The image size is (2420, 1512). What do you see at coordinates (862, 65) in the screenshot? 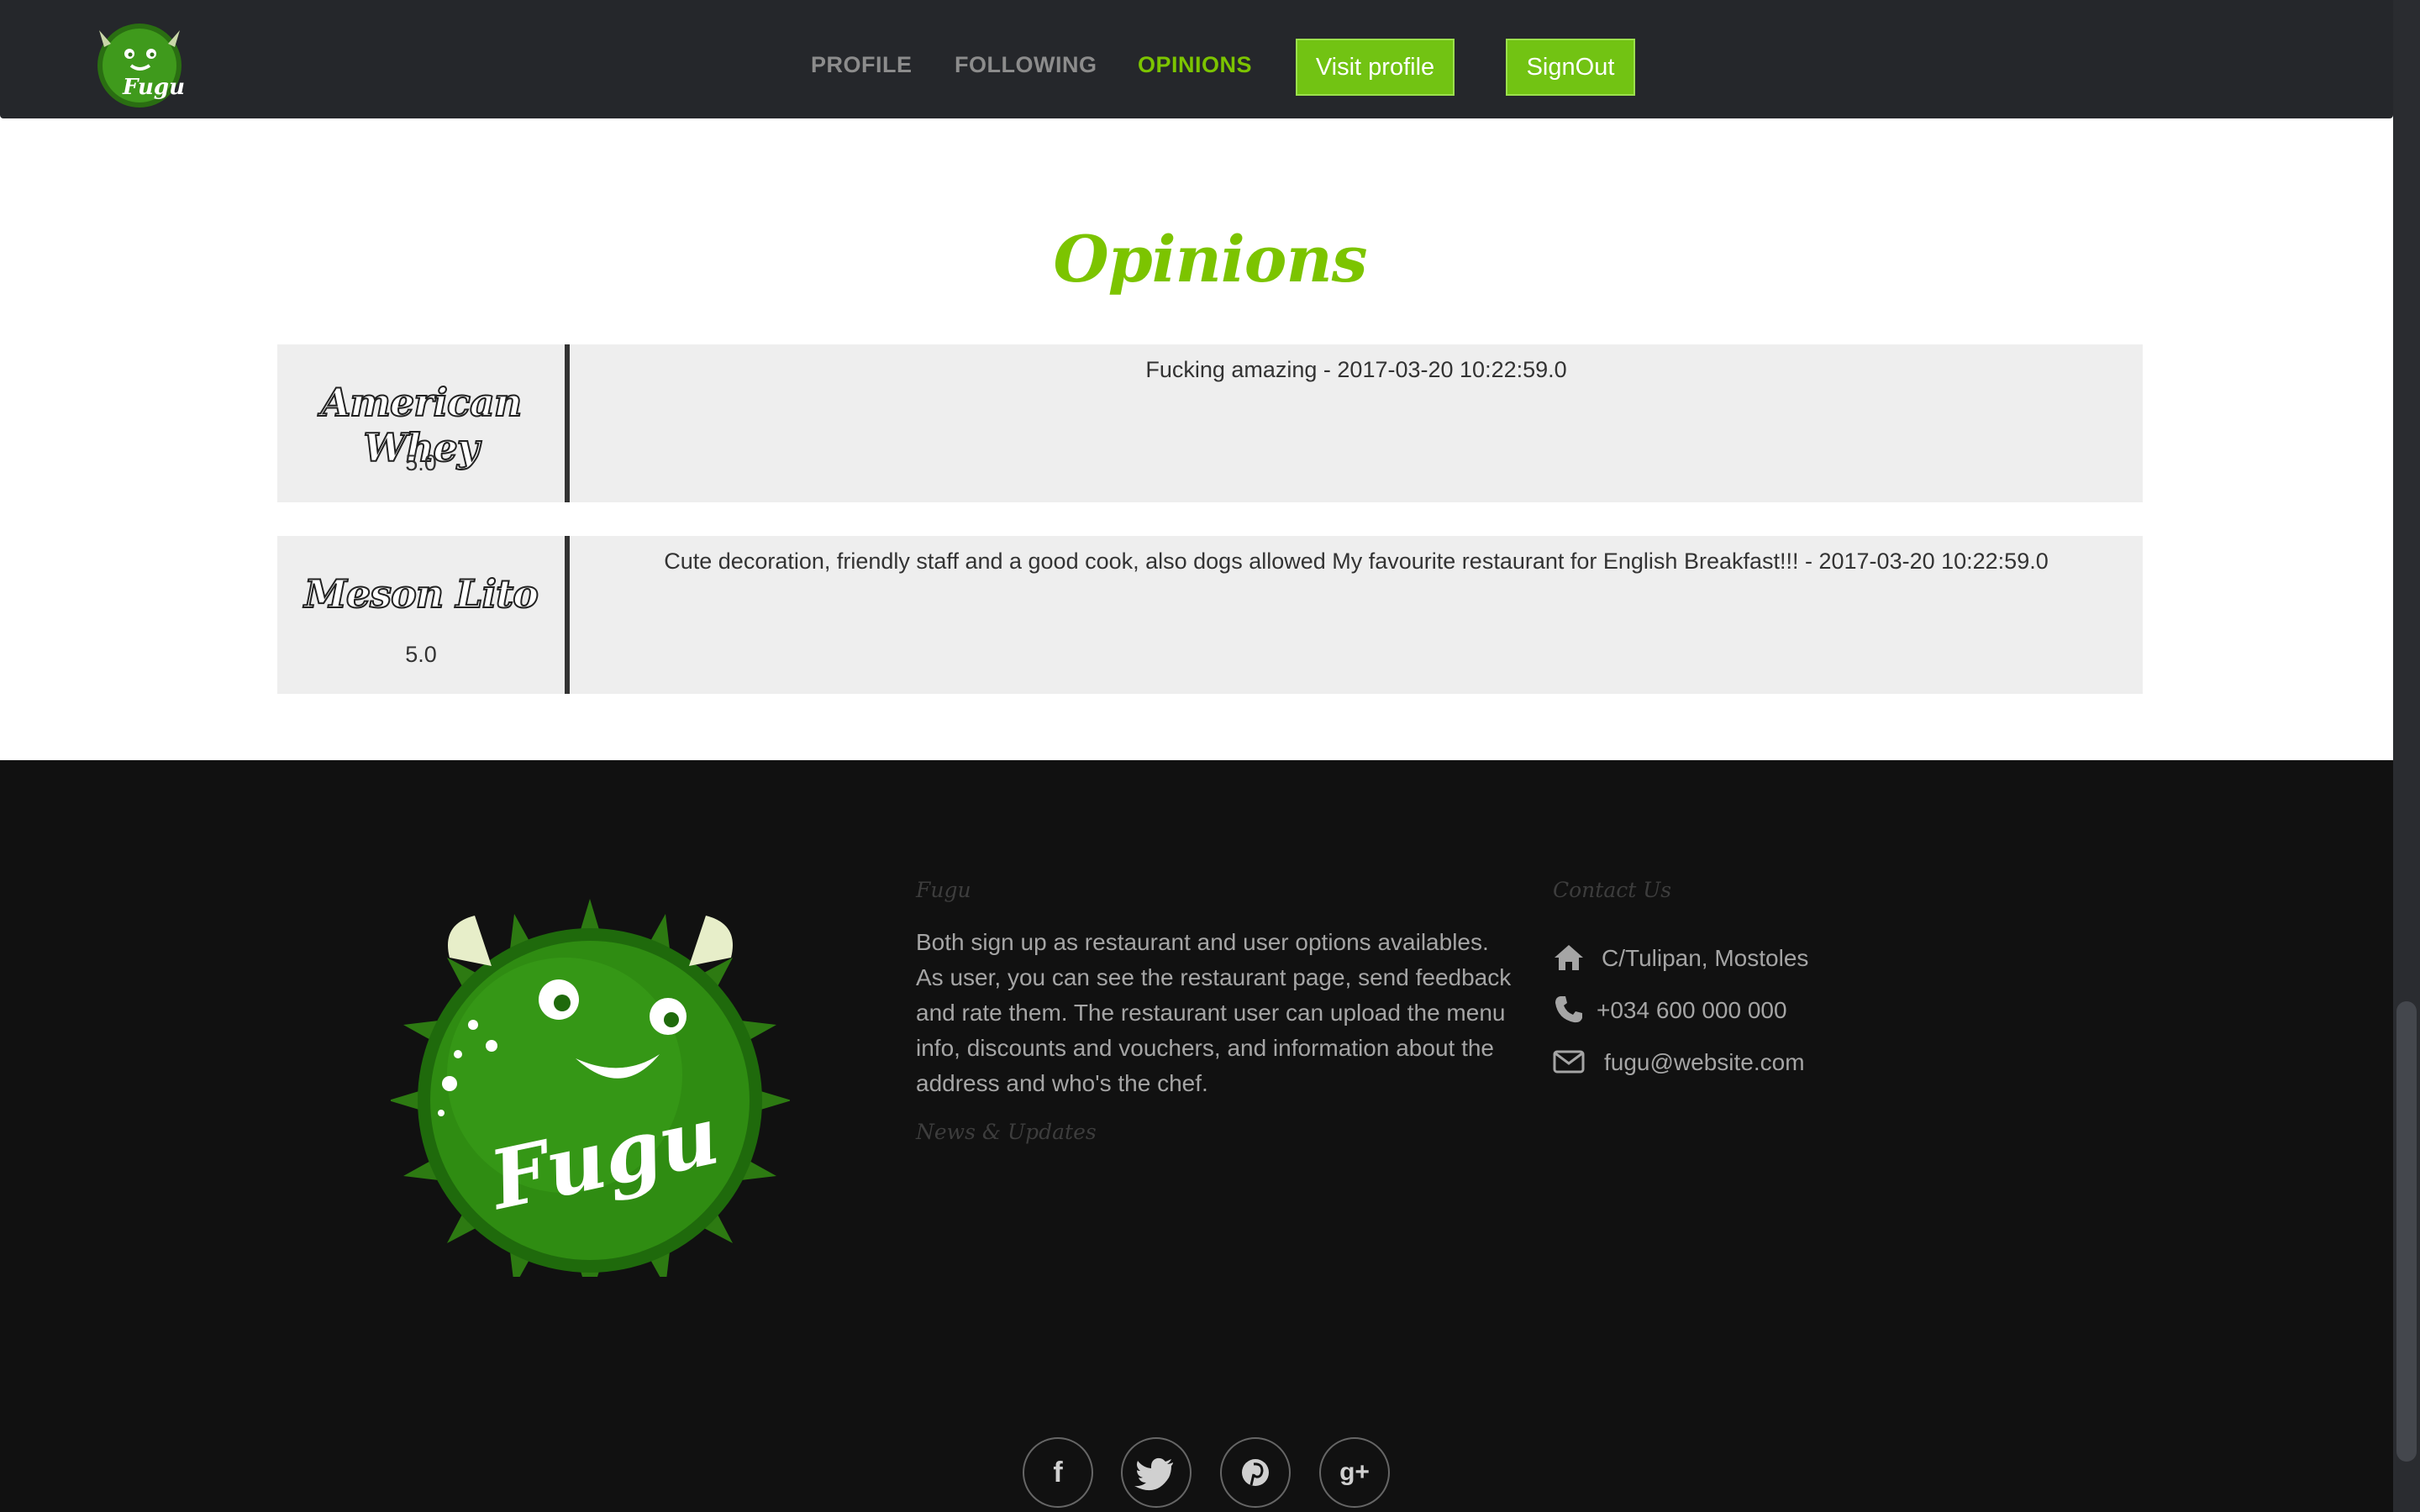
I see `nav-link-profile: PROFILE` at bounding box center [862, 65].